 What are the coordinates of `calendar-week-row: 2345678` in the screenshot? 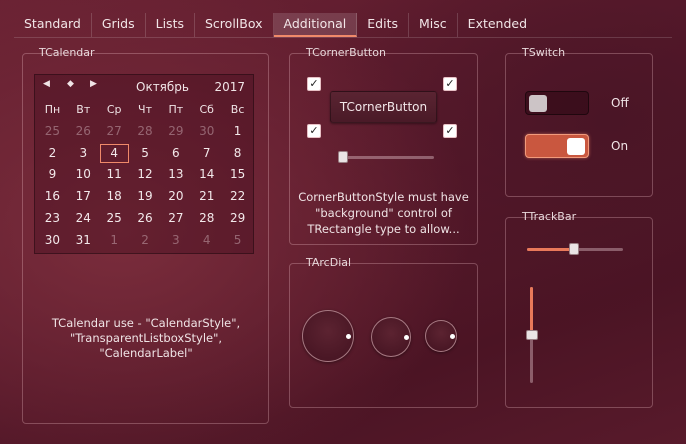 It's located at (145, 154).